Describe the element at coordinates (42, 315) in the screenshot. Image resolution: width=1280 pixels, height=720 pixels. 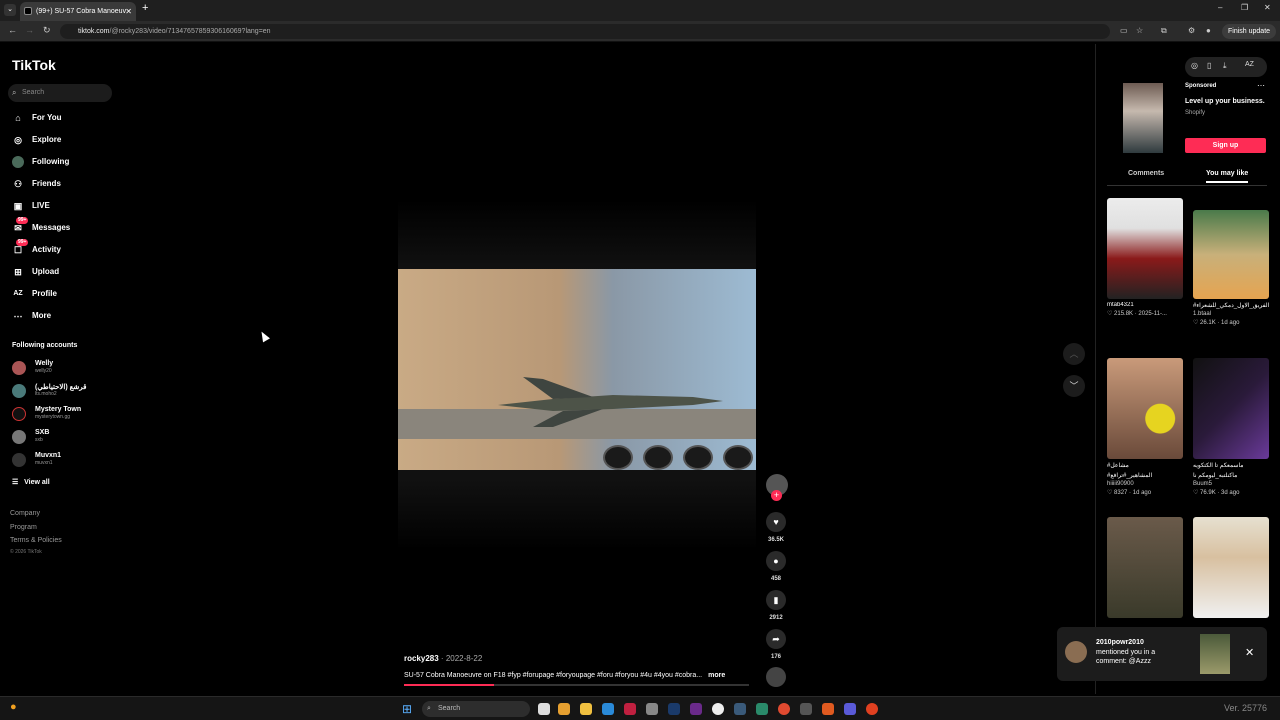
I see `nav-label: More` at that location.